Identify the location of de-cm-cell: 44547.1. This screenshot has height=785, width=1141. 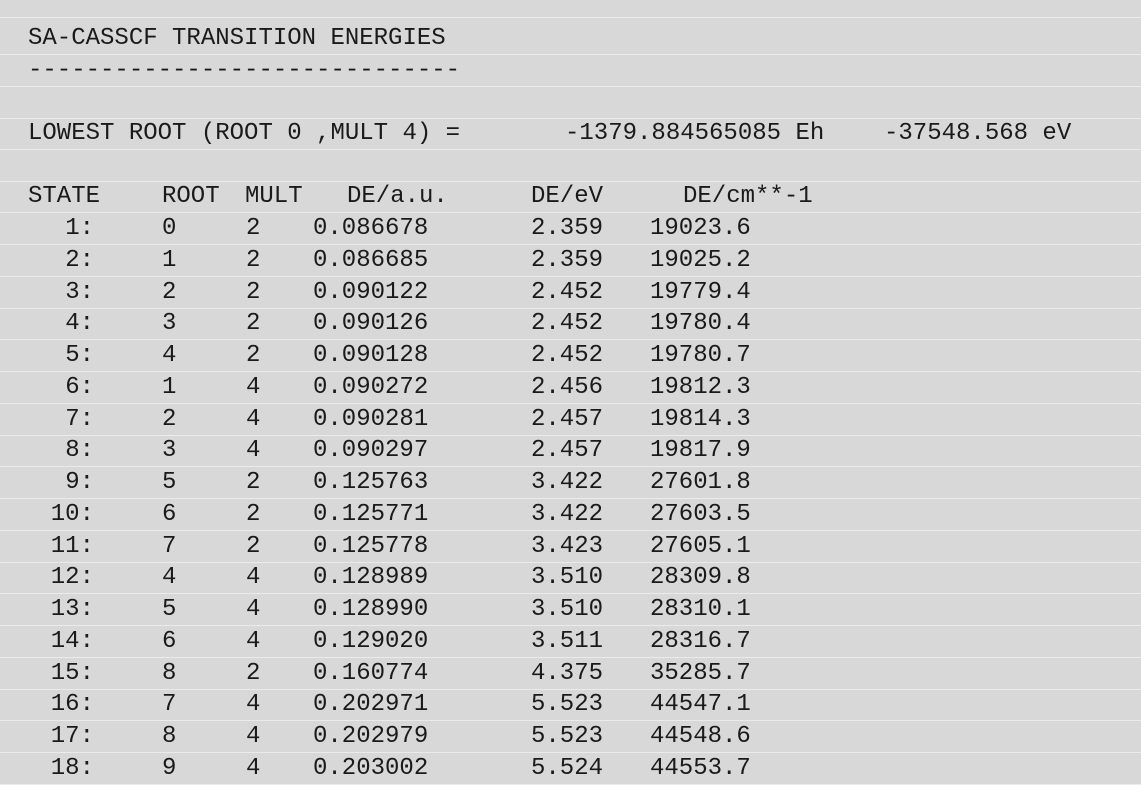
(700, 704).